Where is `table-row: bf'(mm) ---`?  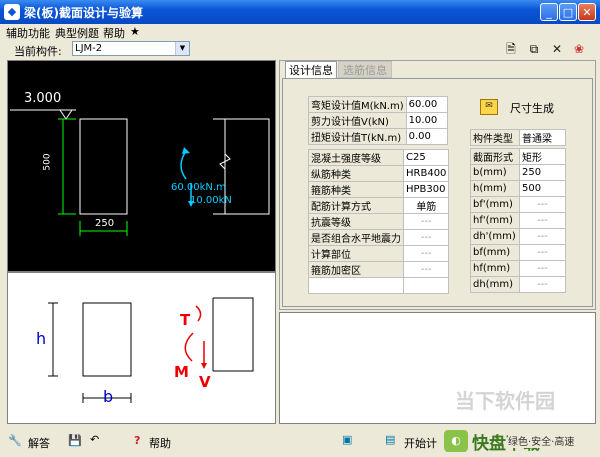 table-row: bf'(mm) --- is located at coordinates (518, 204).